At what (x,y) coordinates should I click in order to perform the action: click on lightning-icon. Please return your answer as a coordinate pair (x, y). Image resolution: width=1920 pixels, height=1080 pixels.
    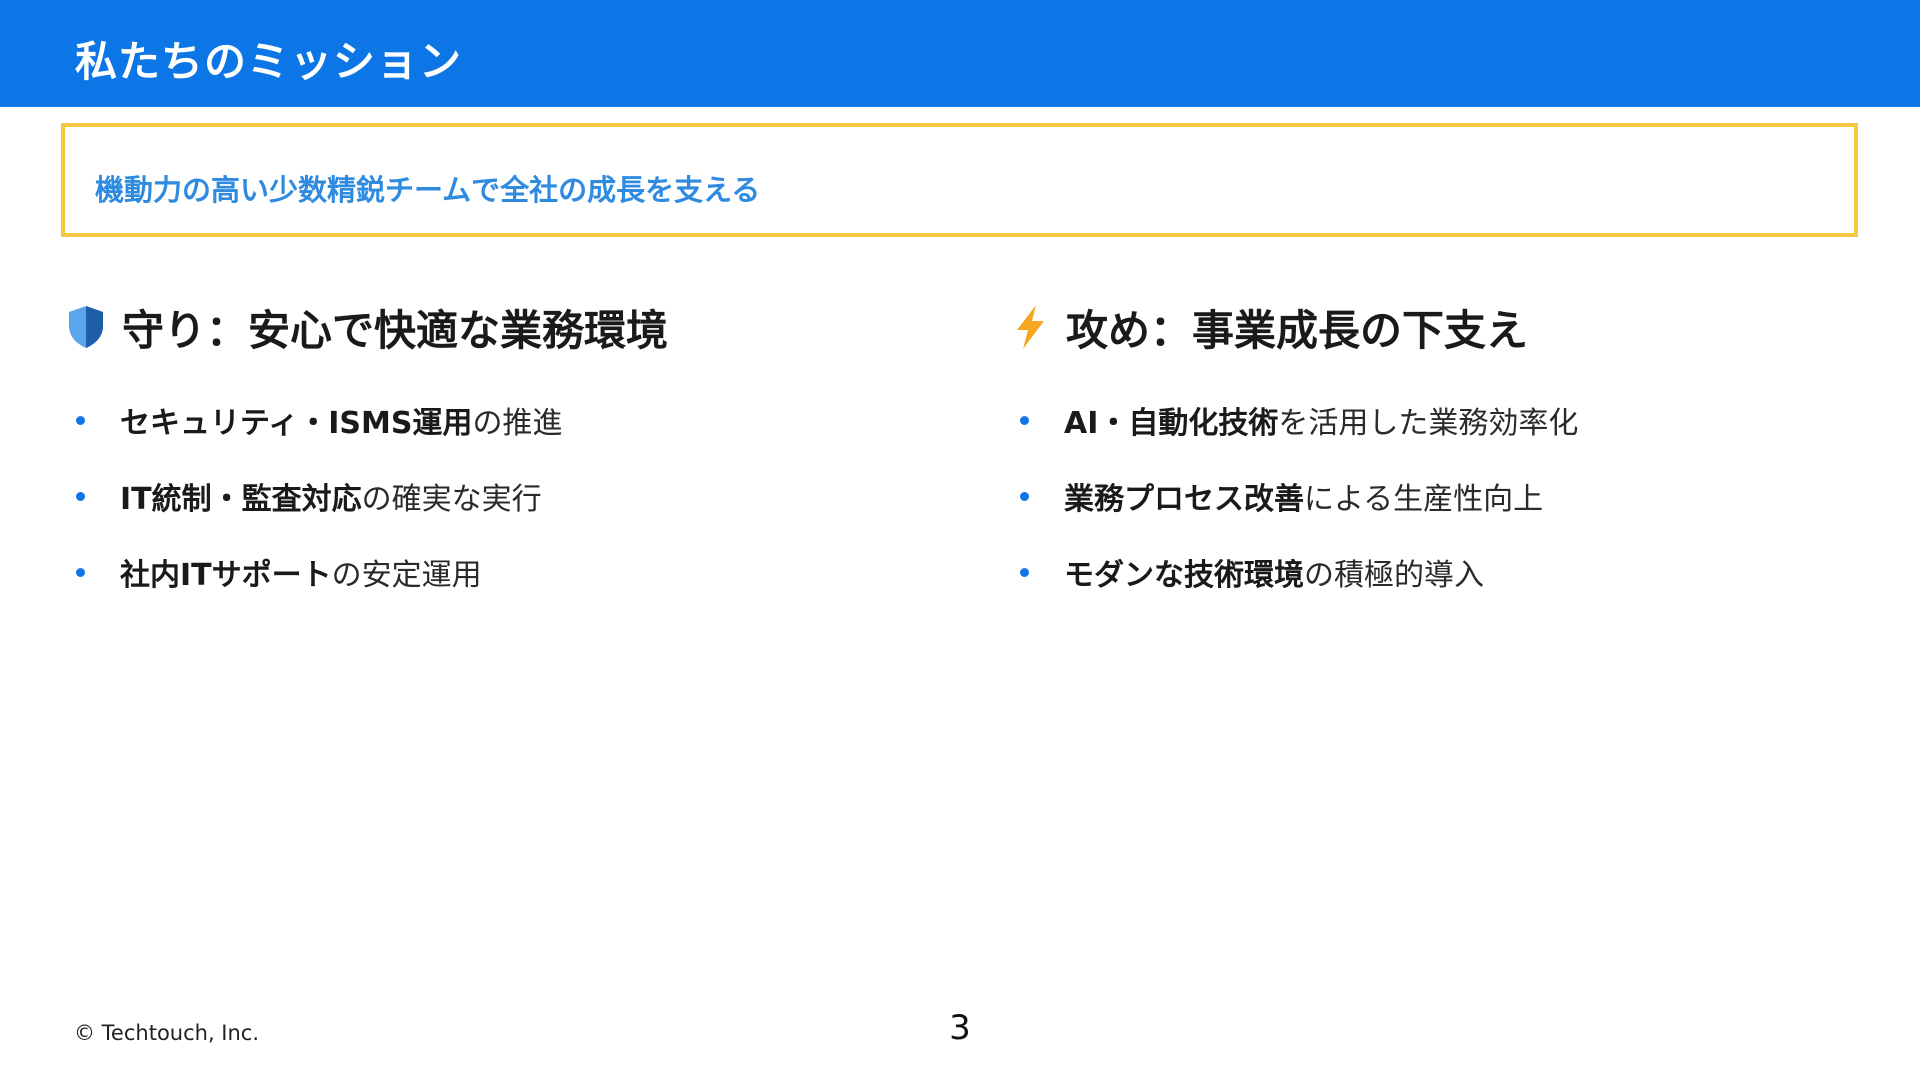
    Looking at the image, I should click on (1030, 327).